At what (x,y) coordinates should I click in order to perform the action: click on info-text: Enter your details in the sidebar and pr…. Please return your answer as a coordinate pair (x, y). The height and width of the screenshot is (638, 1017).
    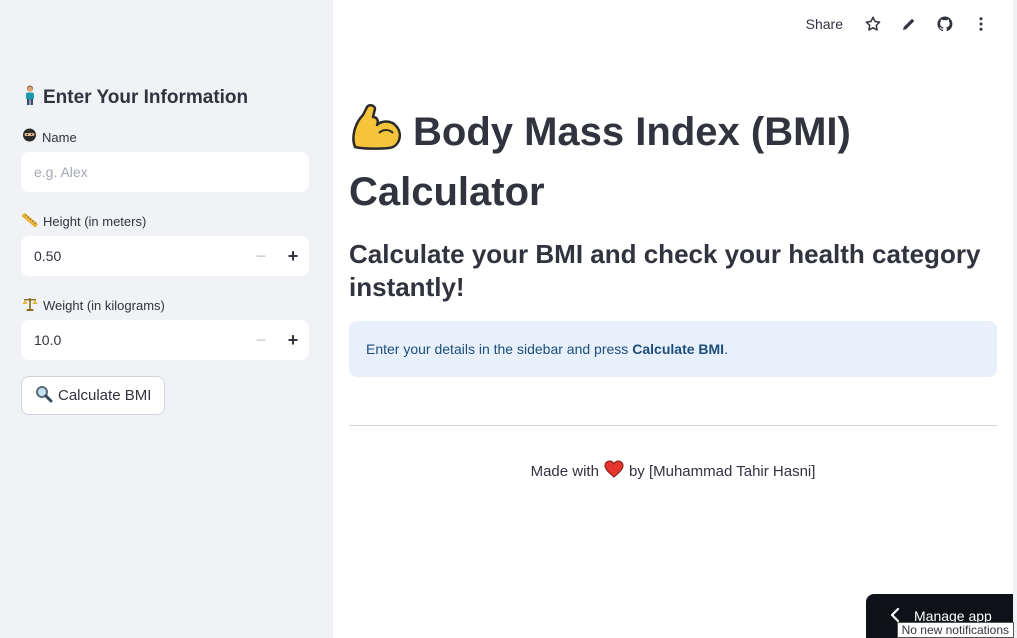
    Looking at the image, I should click on (497, 349).